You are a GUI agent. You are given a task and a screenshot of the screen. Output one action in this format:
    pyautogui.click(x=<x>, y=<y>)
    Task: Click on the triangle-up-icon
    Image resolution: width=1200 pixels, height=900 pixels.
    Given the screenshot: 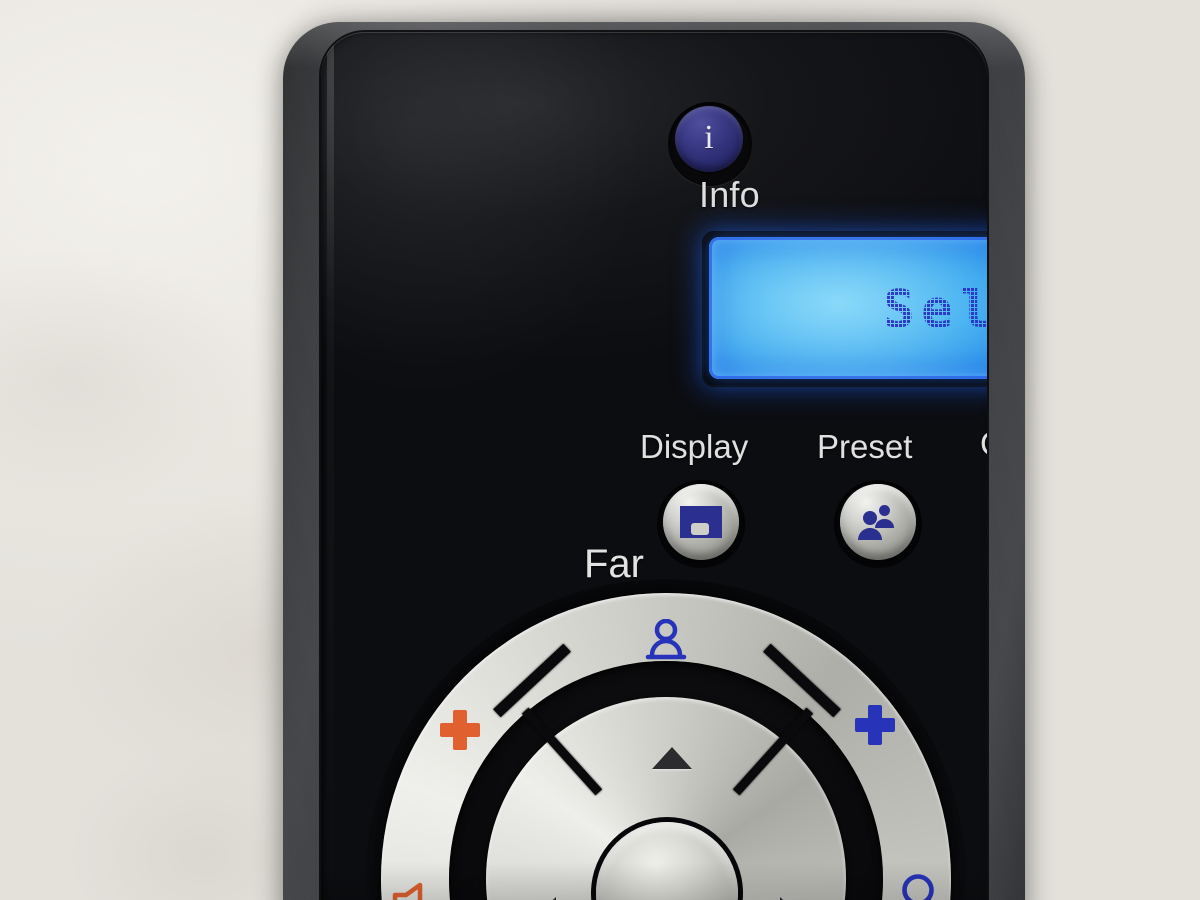 What is the action you would take?
    pyautogui.click(x=672, y=758)
    